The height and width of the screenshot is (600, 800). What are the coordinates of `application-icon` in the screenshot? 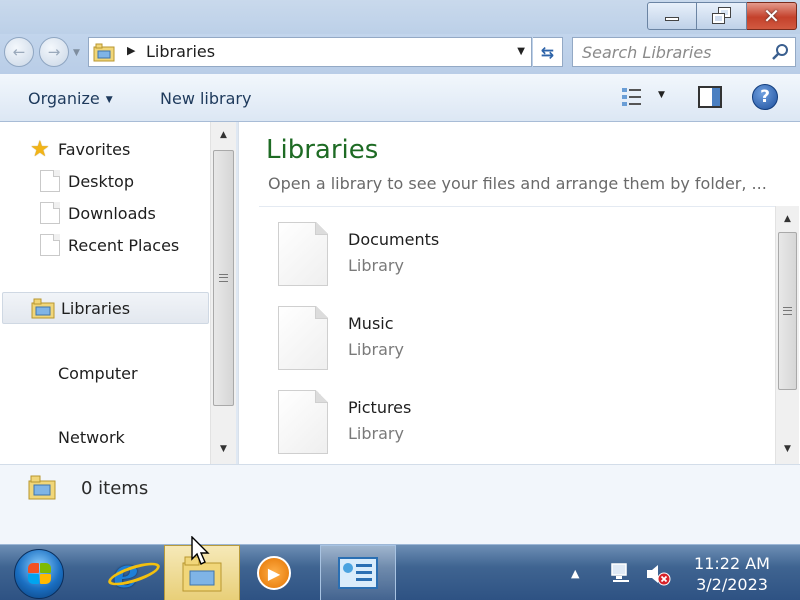 It's located at (358, 573).